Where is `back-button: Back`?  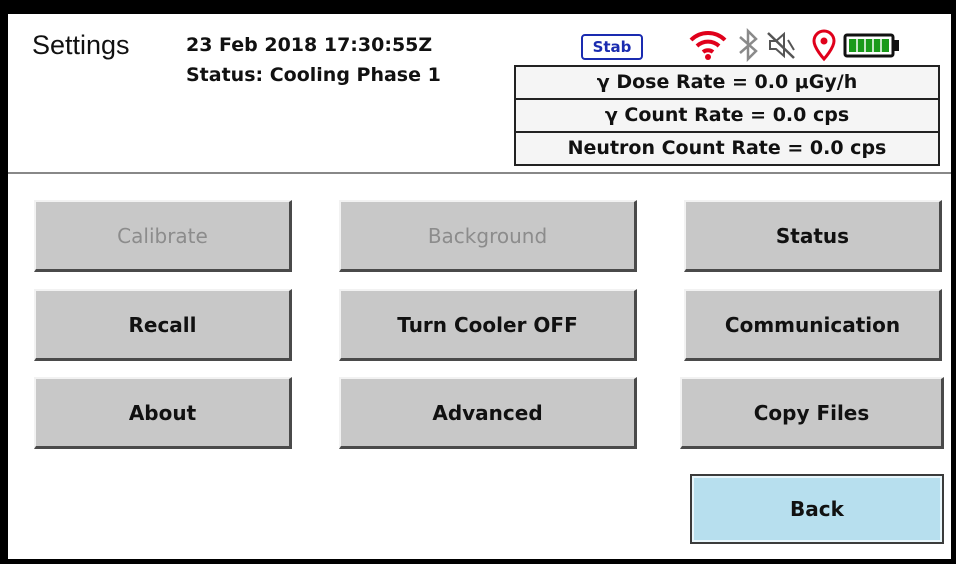
back-button: Back is located at coordinates (817, 509).